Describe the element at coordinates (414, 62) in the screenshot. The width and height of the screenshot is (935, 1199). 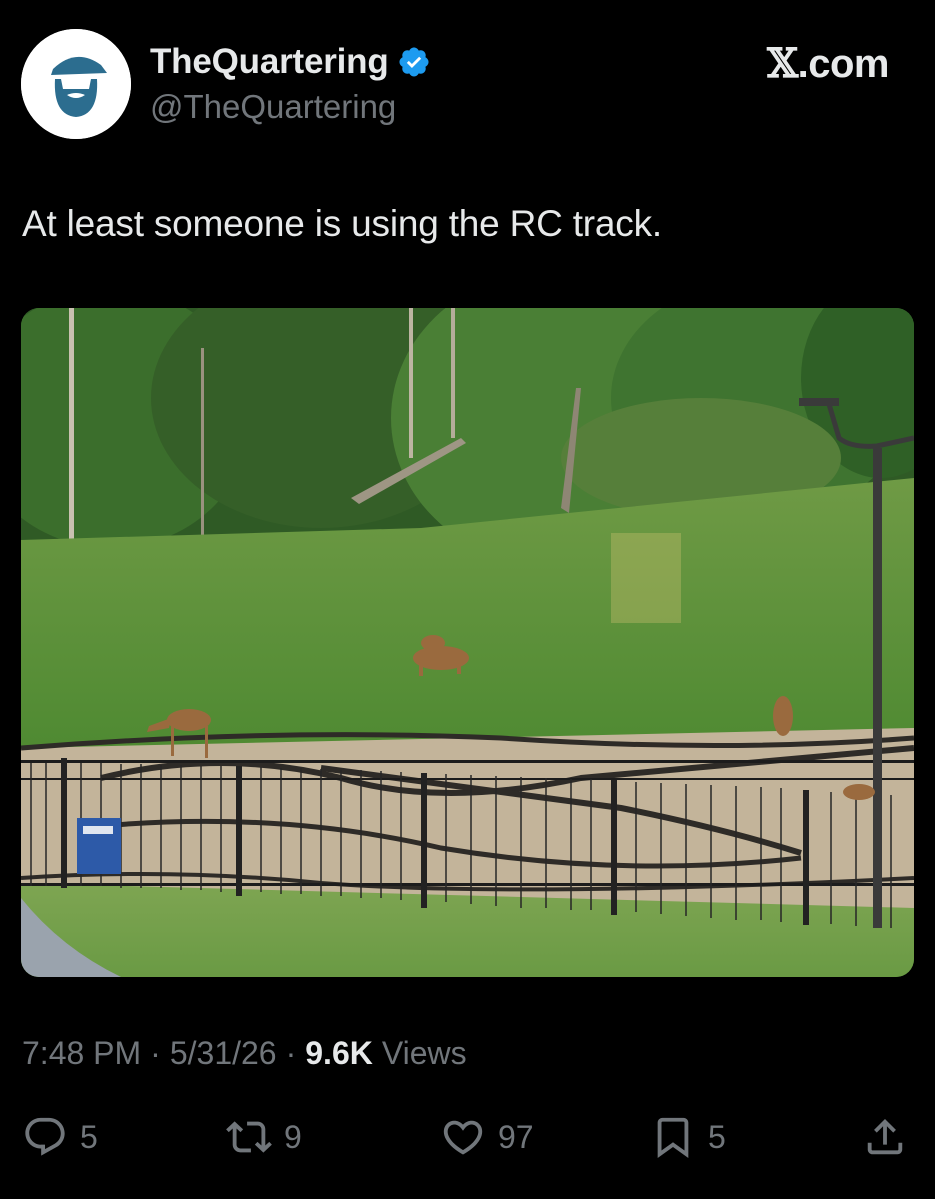
I see `verified-badge-icon` at that location.